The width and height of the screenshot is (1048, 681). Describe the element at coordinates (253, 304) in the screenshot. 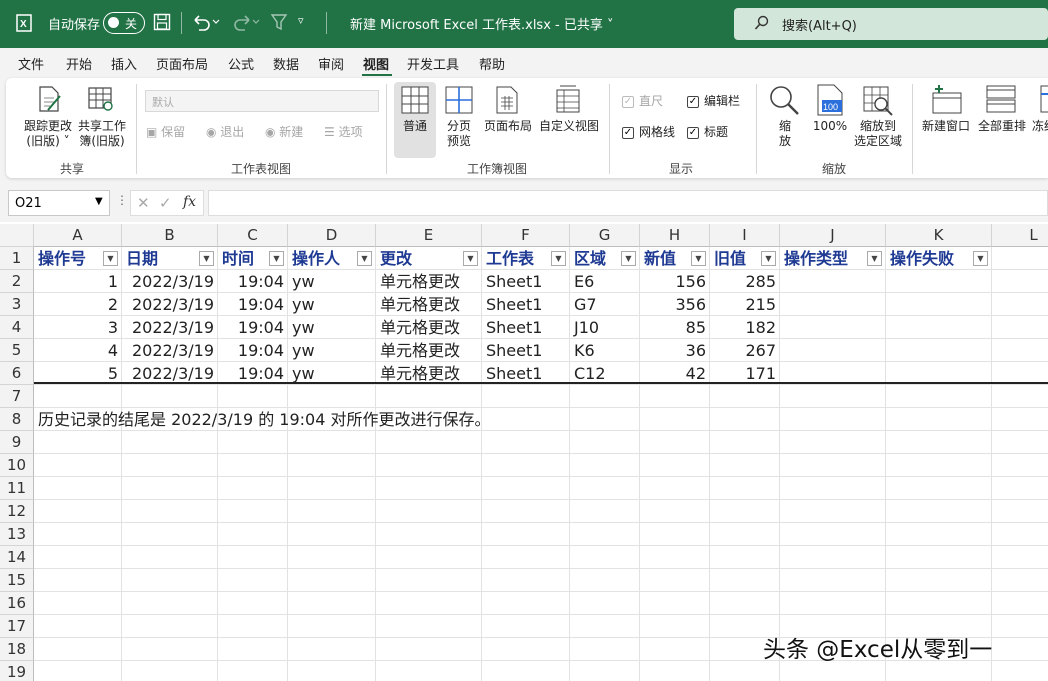

I see `table-cell: 19:04` at that location.